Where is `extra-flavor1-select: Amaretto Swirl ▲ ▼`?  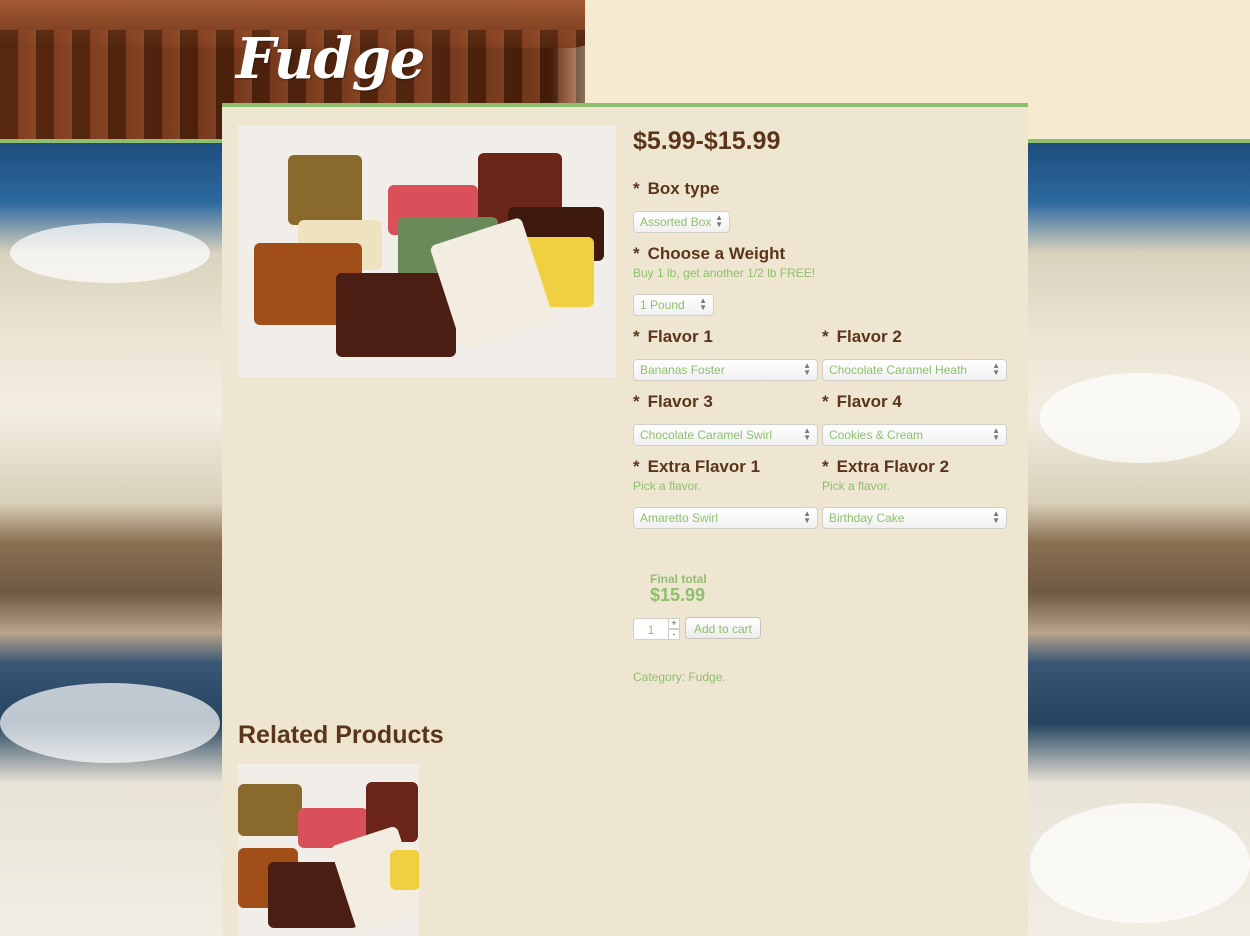
extra-flavor1-select: Amaretto Swirl ▲ ▼ is located at coordinates (725, 518).